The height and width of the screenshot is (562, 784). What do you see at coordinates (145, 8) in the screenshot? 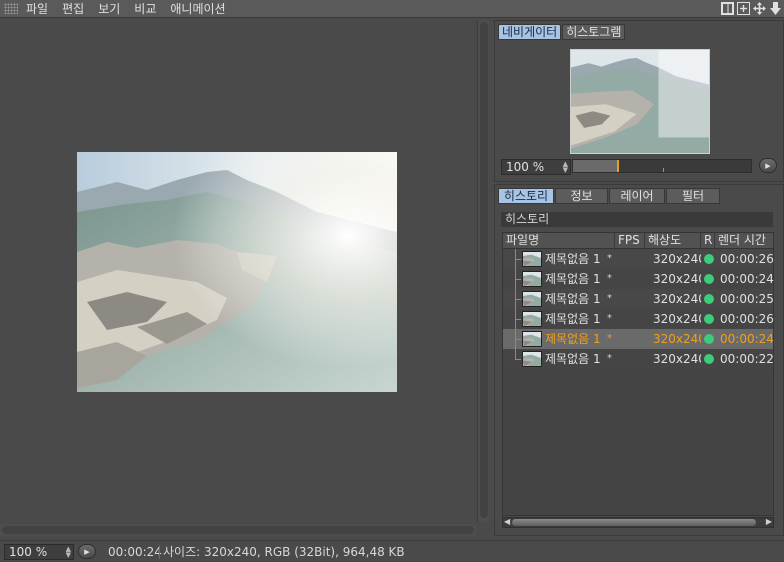
I see `menu-compare: 비교` at bounding box center [145, 8].